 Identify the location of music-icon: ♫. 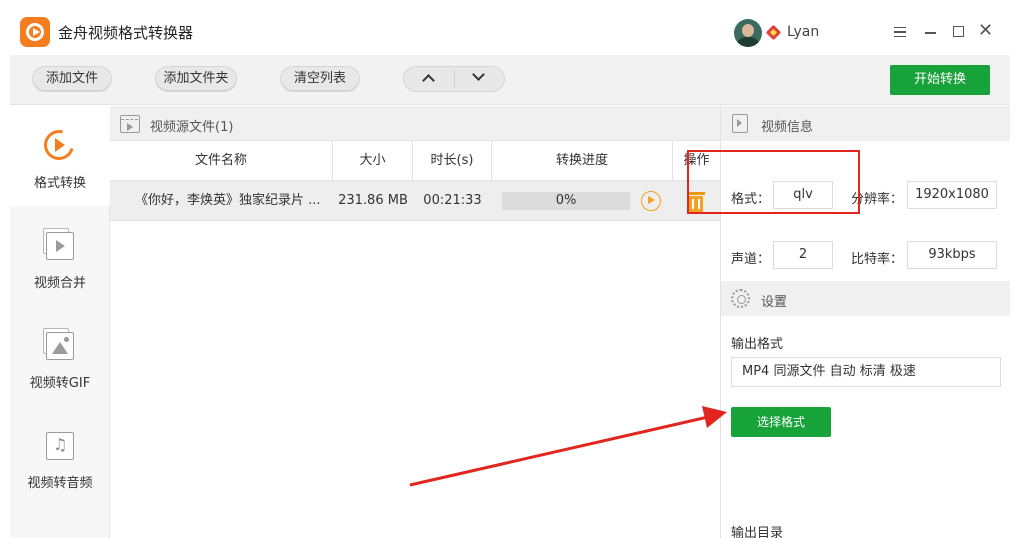
(60, 446).